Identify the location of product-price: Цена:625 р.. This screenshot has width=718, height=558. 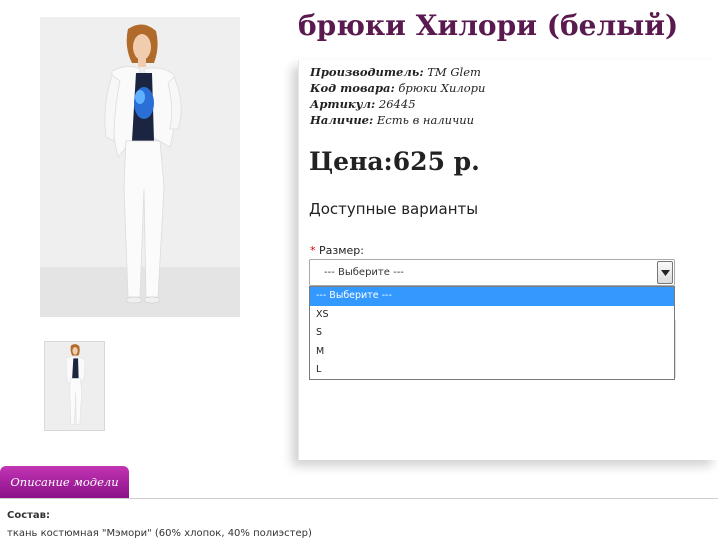
(394, 161).